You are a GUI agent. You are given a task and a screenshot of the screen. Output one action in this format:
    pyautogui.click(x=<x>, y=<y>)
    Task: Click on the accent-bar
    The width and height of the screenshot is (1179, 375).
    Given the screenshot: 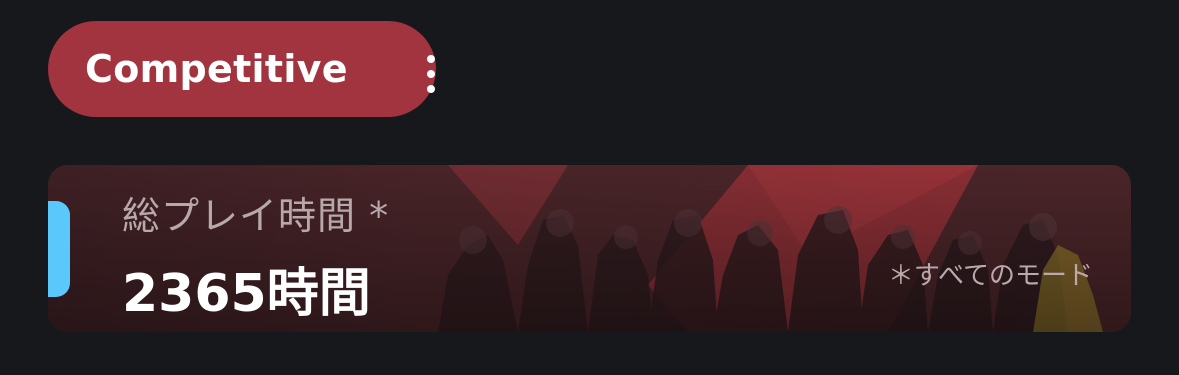 What is the action you would take?
    pyautogui.click(x=59, y=249)
    